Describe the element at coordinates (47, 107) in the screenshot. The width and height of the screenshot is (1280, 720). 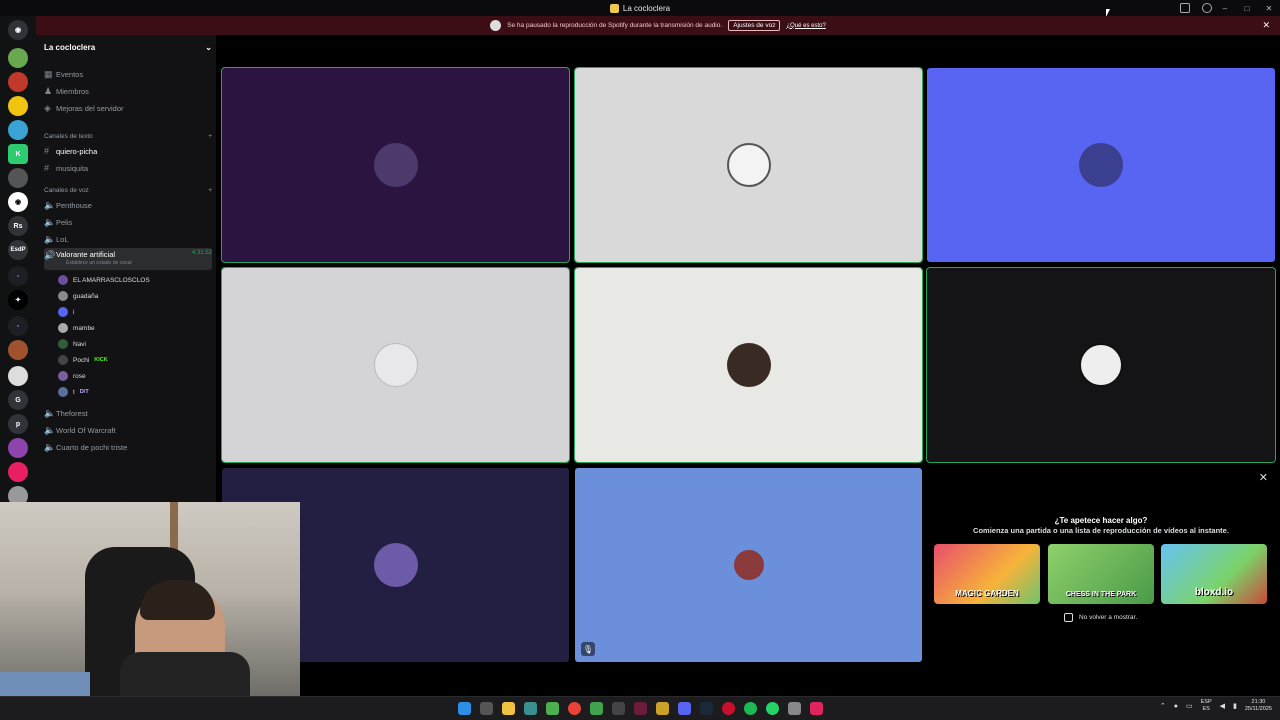
I see `boost-icon: ◈` at that location.